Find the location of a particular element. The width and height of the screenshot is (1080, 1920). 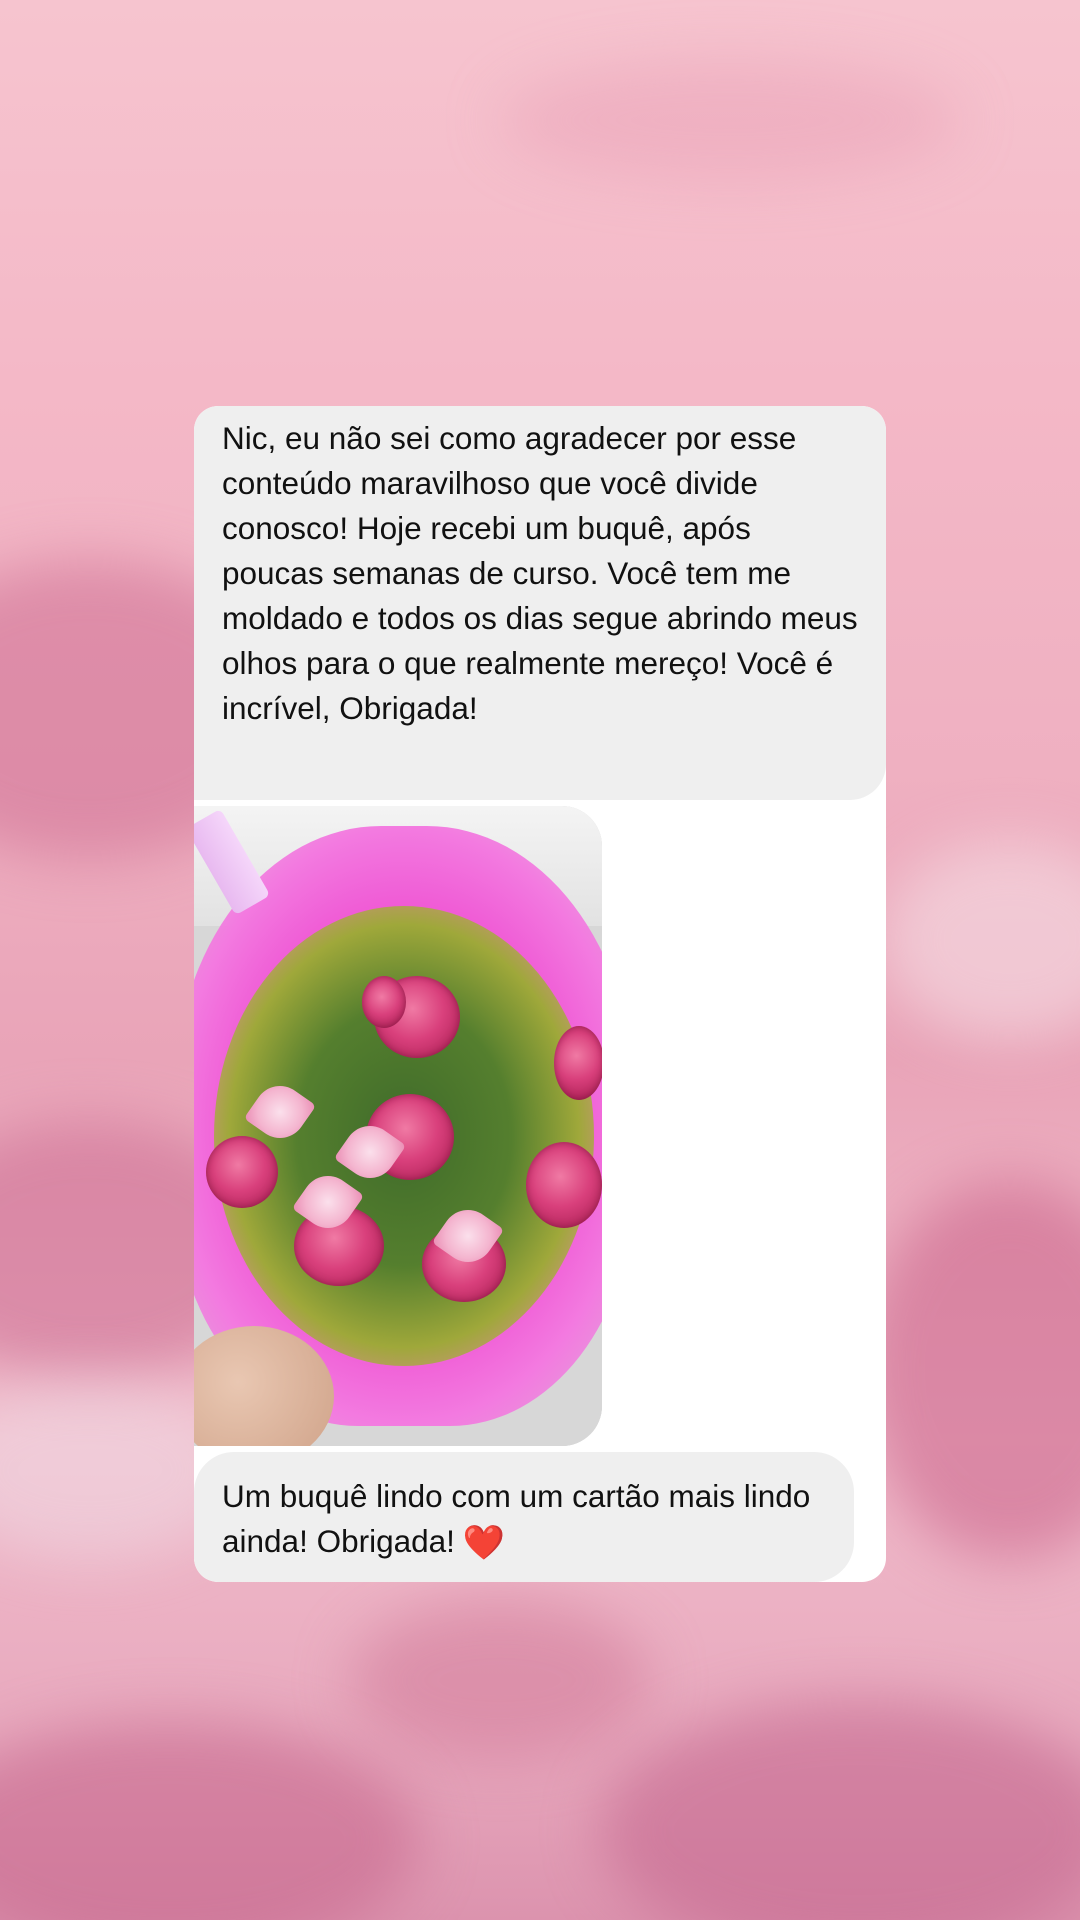

bouquet-photo is located at coordinates (398, 1126).